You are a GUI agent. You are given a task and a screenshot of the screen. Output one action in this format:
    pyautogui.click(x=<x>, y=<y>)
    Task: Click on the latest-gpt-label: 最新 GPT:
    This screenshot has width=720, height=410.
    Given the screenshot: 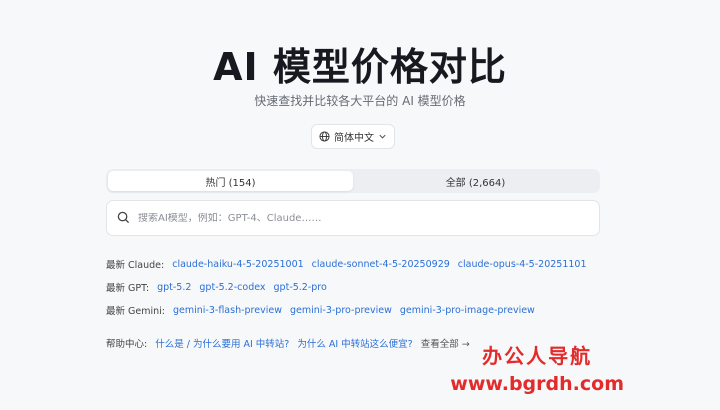 What is the action you would take?
    pyautogui.click(x=128, y=288)
    